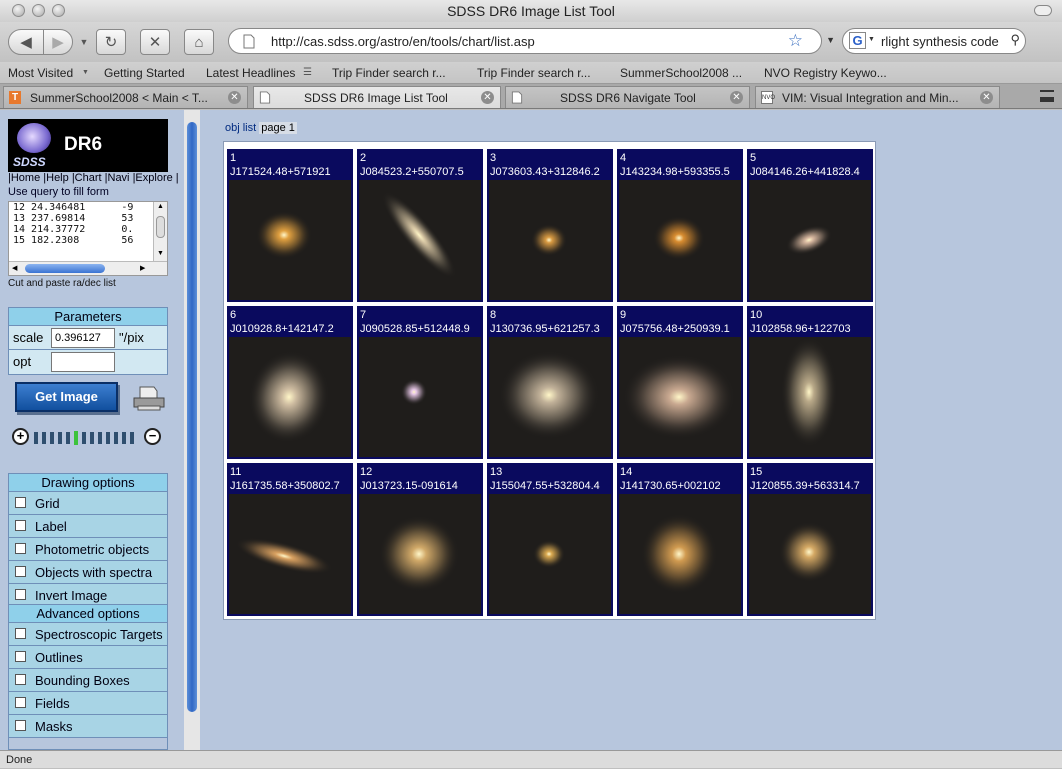 Image resolution: width=1062 pixels, height=769 pixels. What do you see at coordinates (278, 128) in the screenshot?
I see `page-indicator: page 1` at bounding box center [278, 128].